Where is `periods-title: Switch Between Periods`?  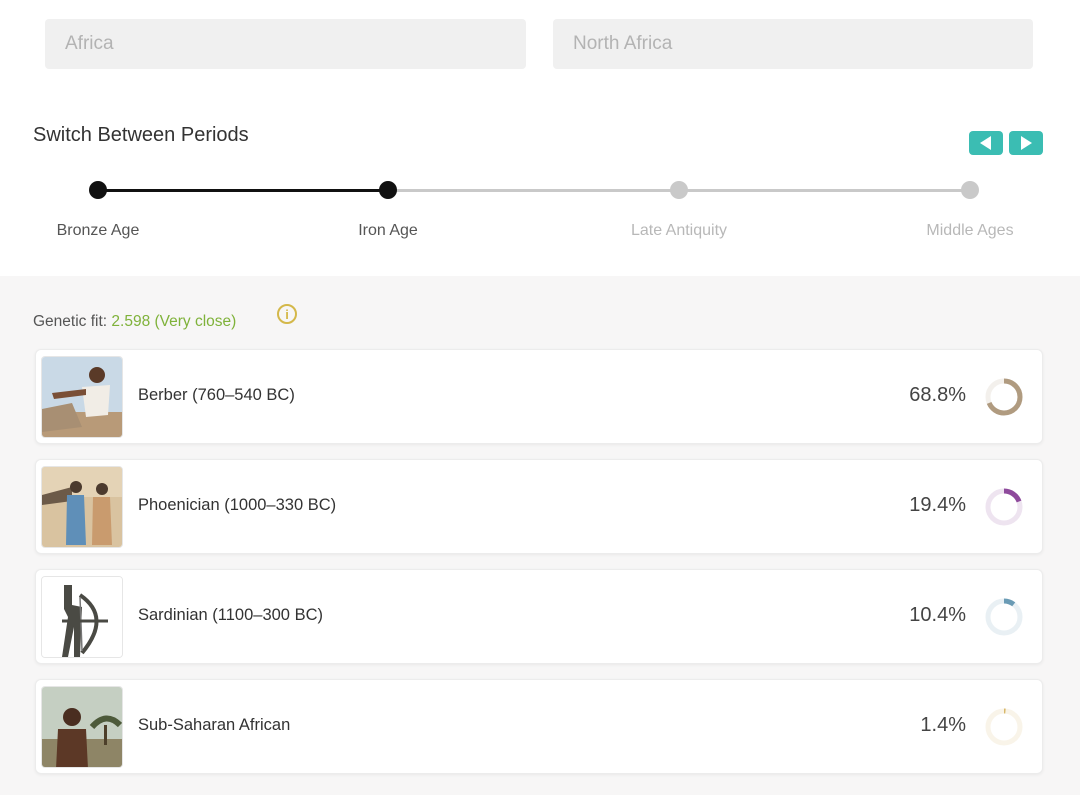
periods-title: Switch Between Periods is located at coordinates (141, 135).